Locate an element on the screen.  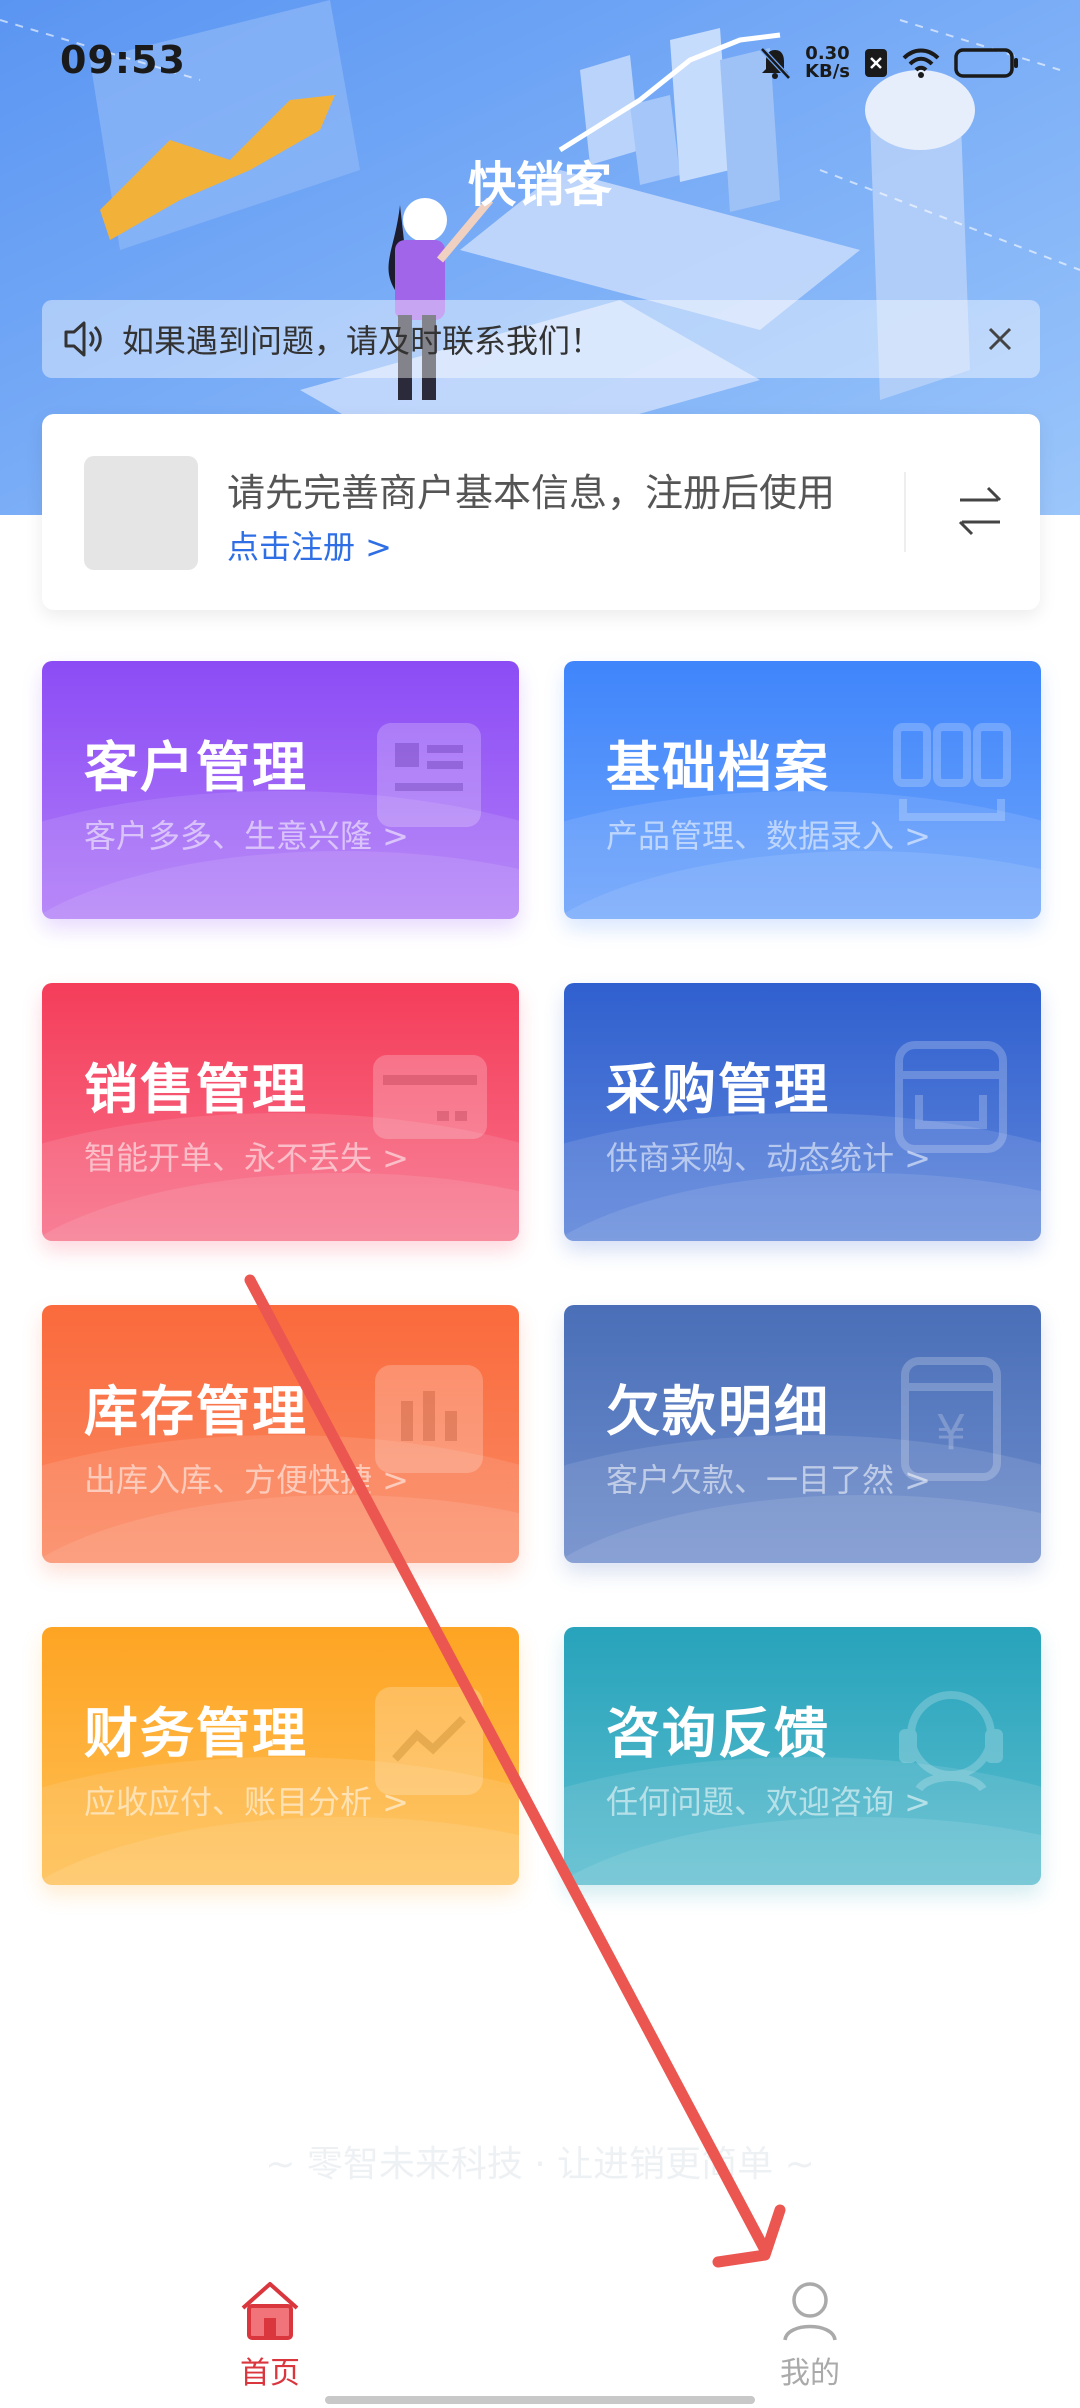
tab-home-label: 首页 is located at coordinates (270, 2373).